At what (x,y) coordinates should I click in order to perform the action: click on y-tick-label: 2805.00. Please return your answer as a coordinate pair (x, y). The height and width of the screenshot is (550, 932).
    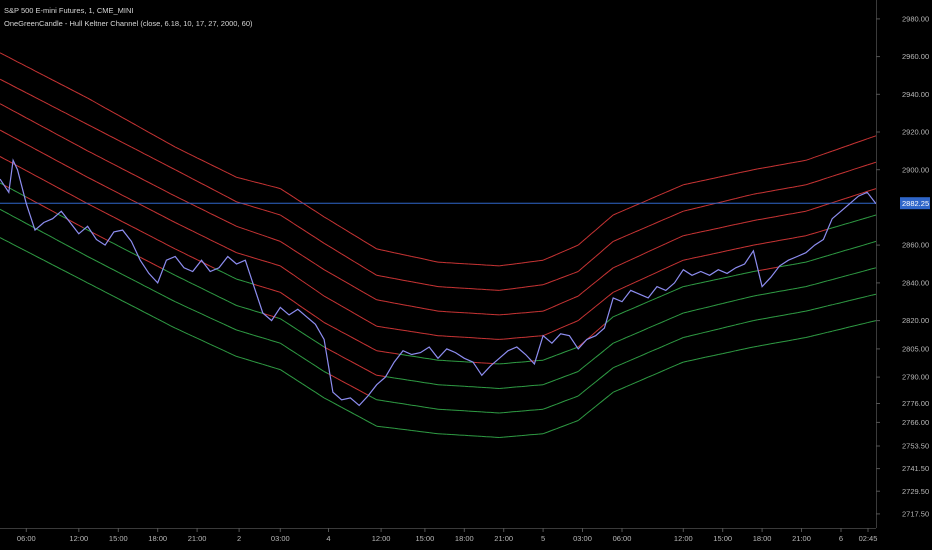
    Looking at the image, I should click on (915, 349).